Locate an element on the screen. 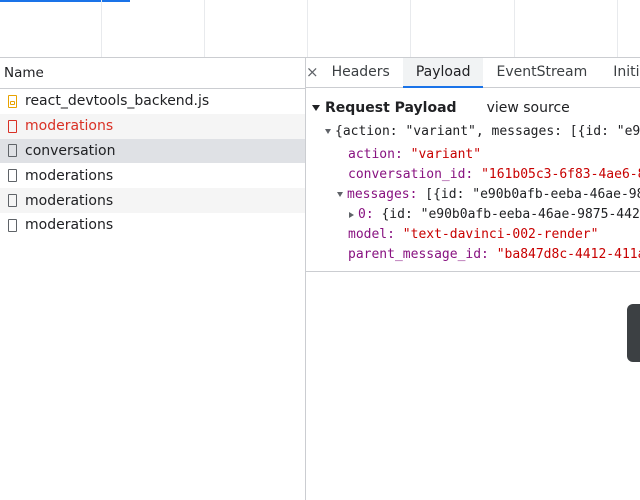 The image size is (640, 500). field-value: "ba847d8c-4412-411a is located at coordinates (568, 254).